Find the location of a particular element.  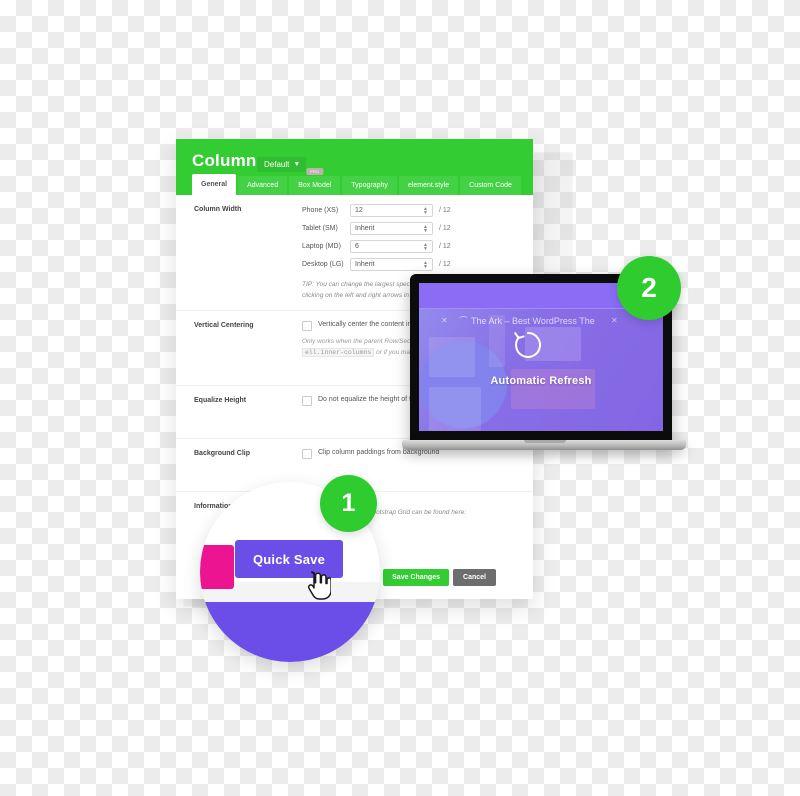

cancel-button: Cancel is located at coordinates (474, 577).